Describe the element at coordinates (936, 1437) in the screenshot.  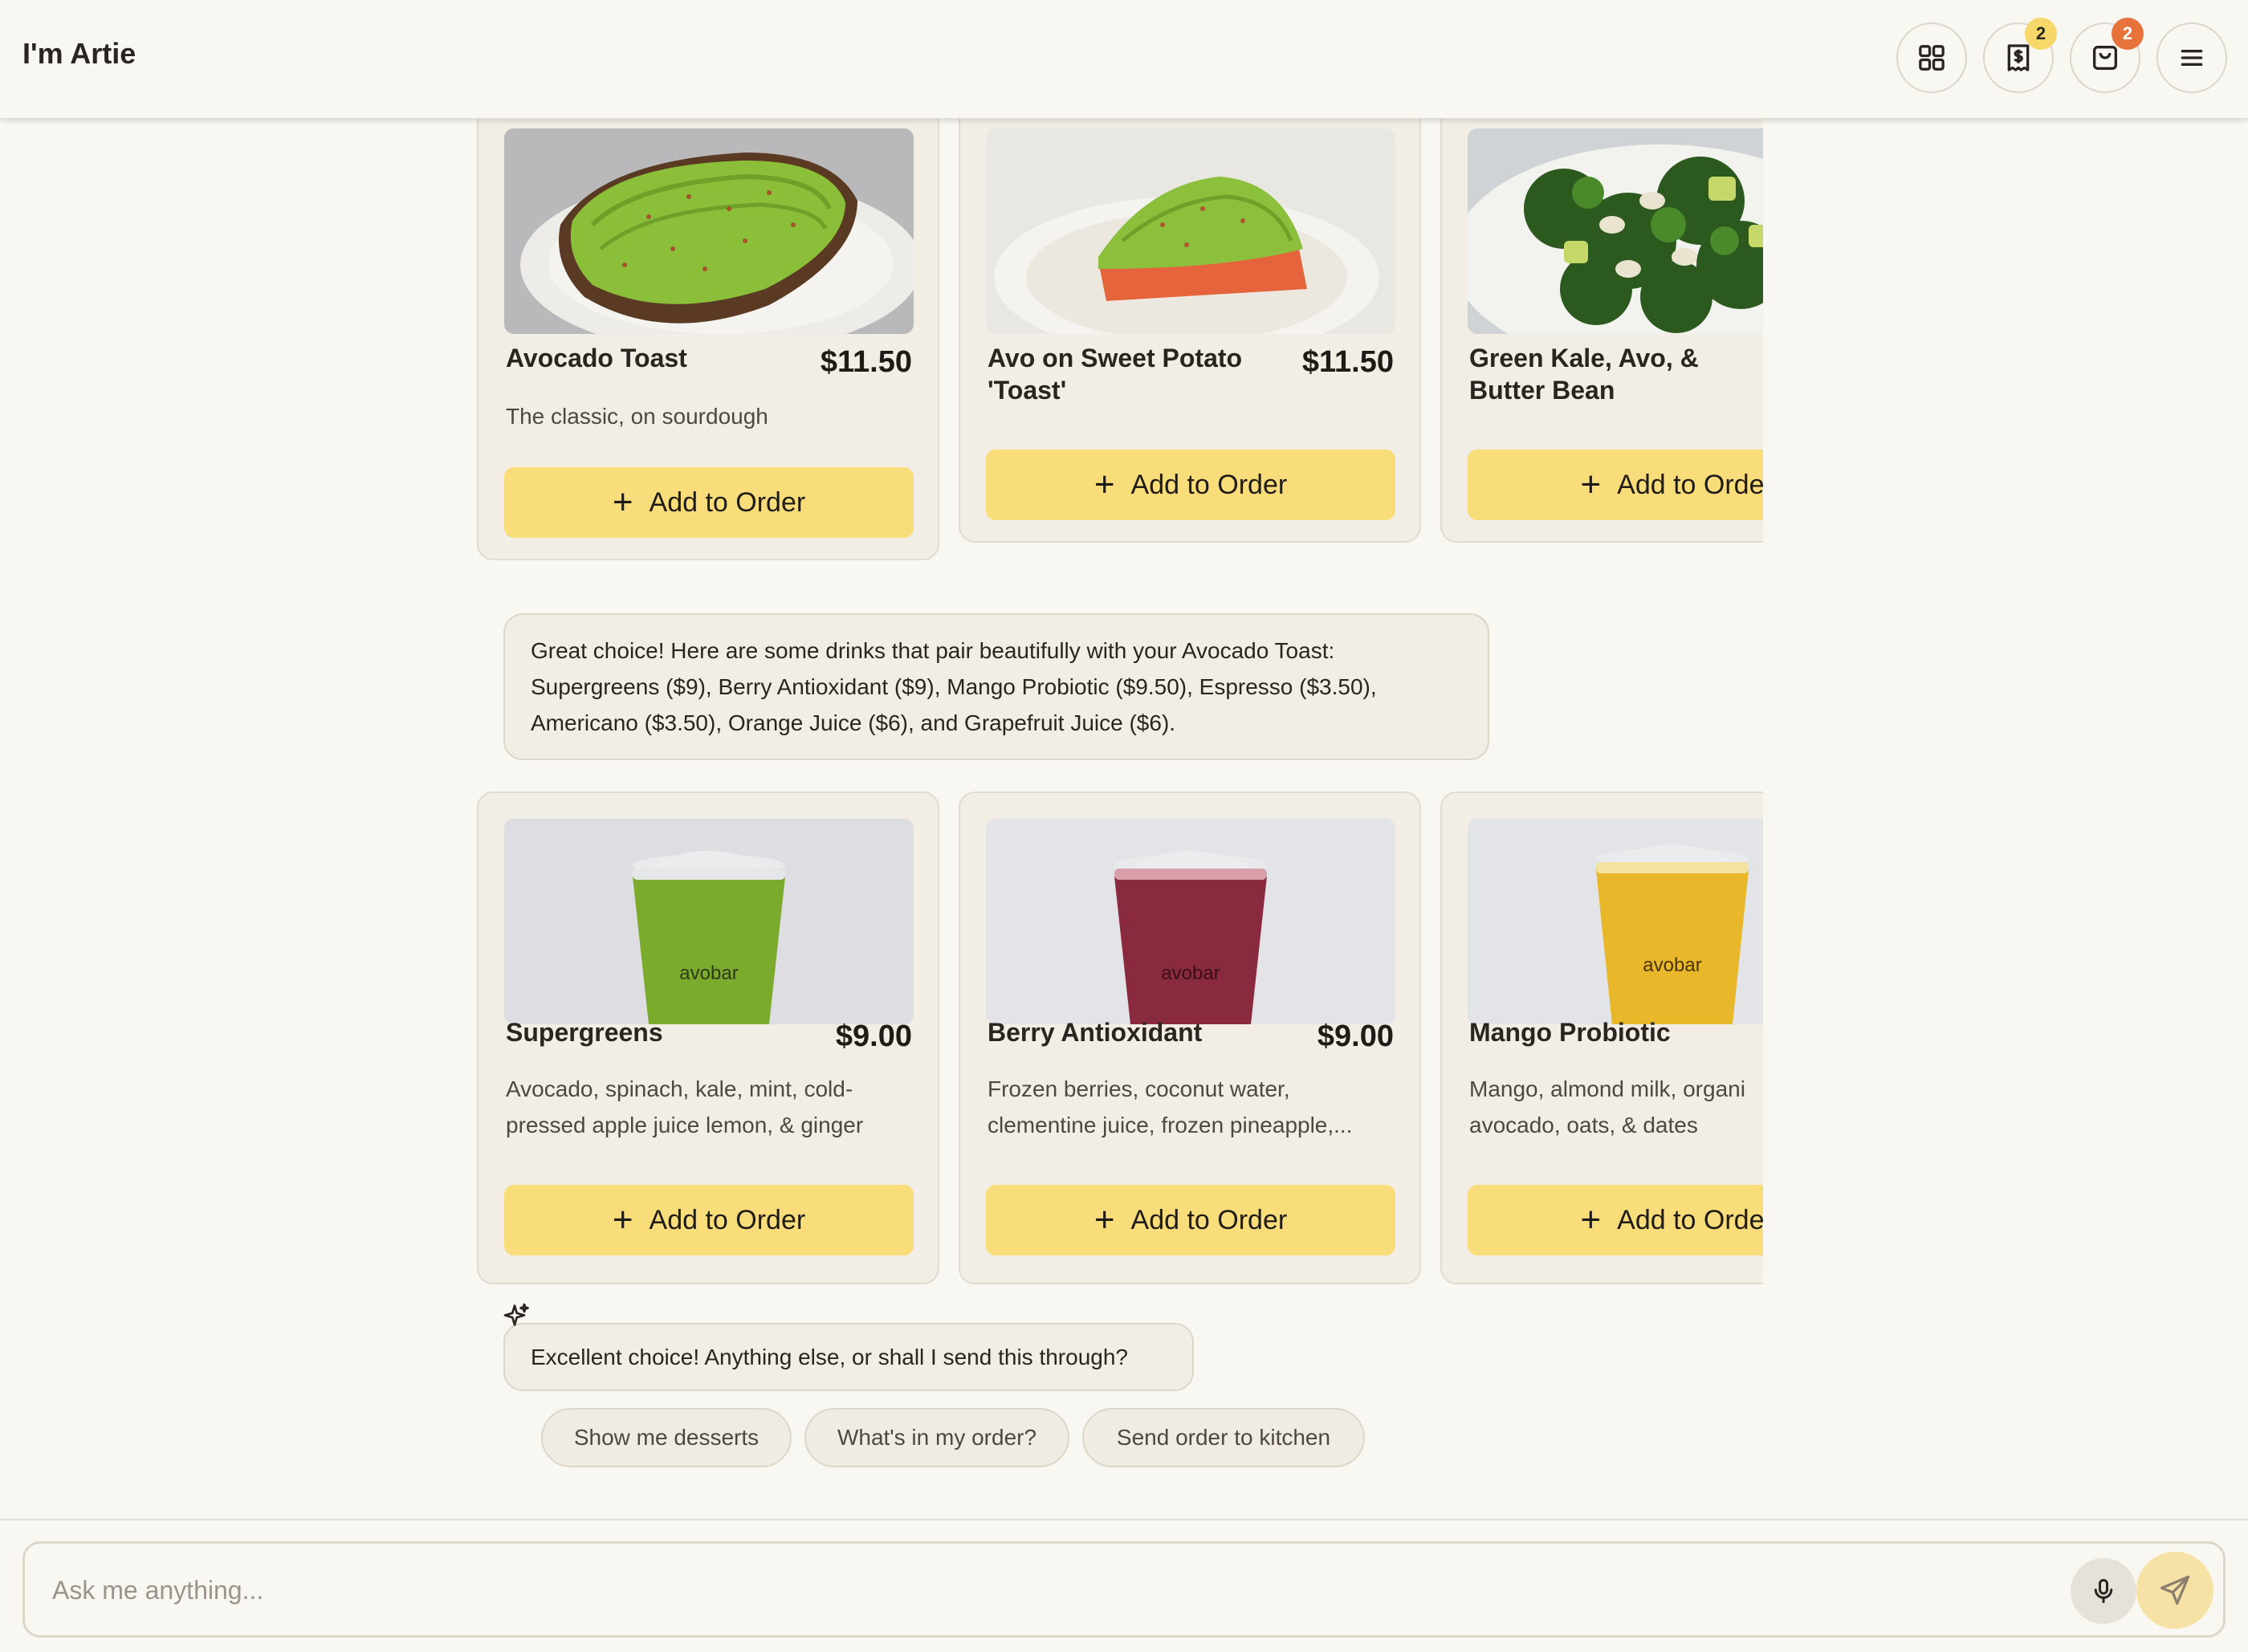
I see `suggestion-chip-order-contents: What's in my order?` at that location.